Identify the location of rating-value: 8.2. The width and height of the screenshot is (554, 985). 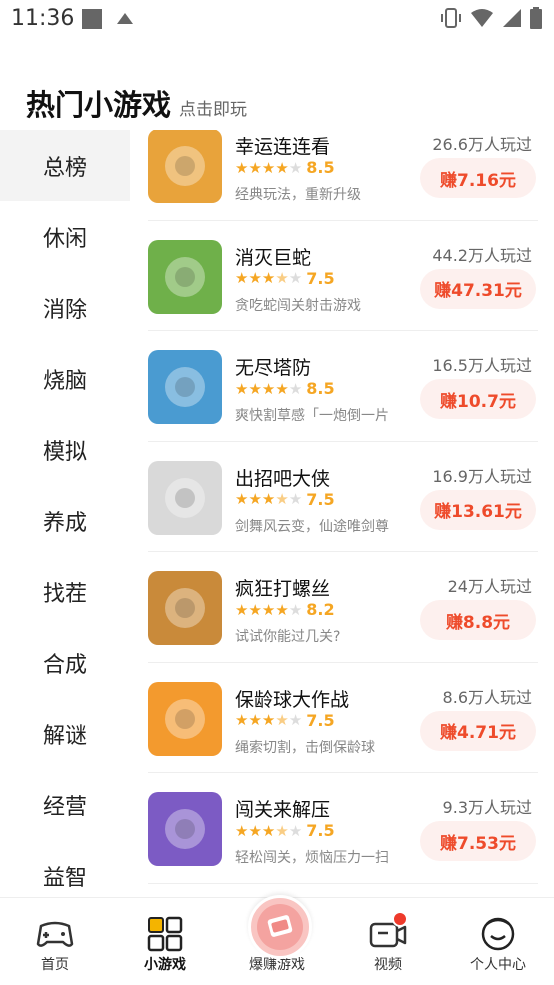
(320, 609).